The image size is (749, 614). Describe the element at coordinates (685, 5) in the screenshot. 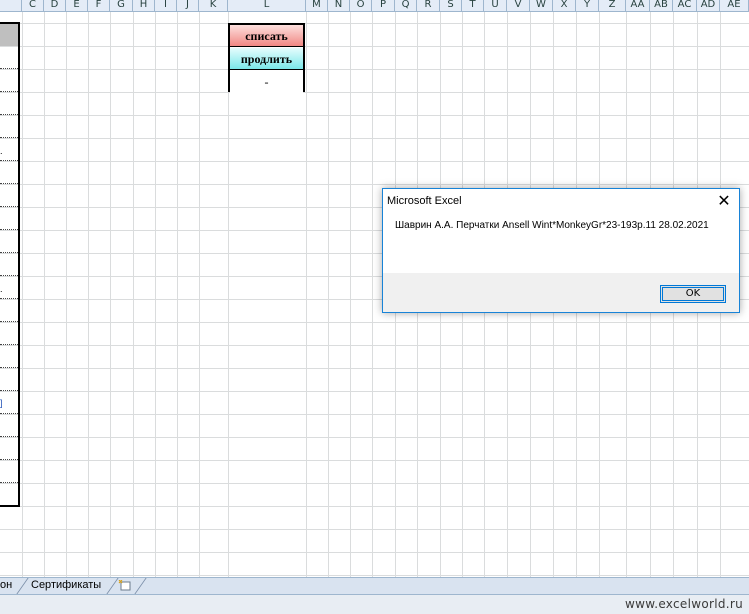

I see `column-header-cell: AC` at that location.